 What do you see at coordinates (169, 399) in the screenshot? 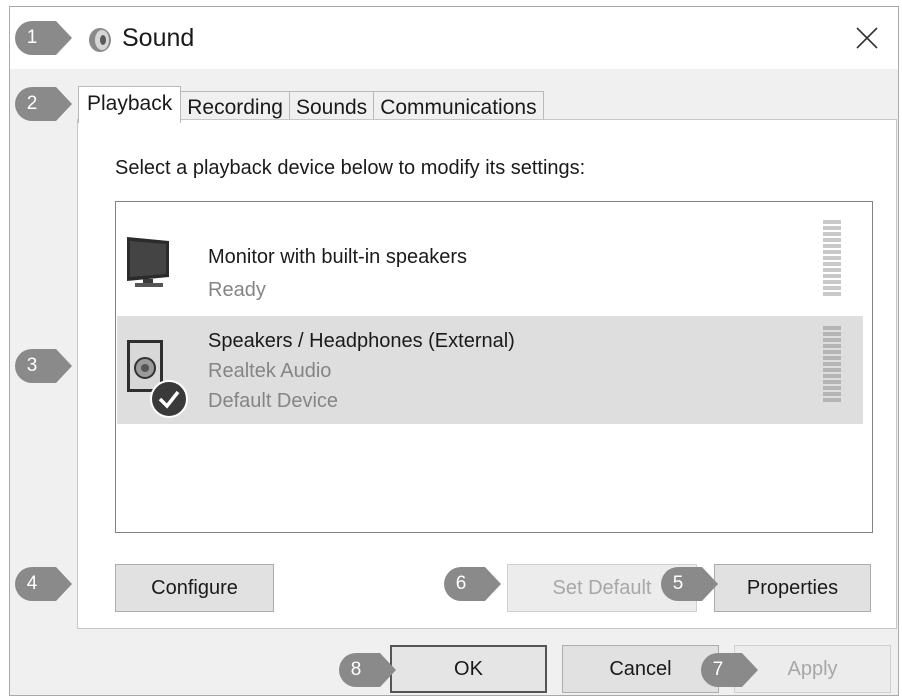
I see `checkmark-icon` at bounding box center [169, 399].